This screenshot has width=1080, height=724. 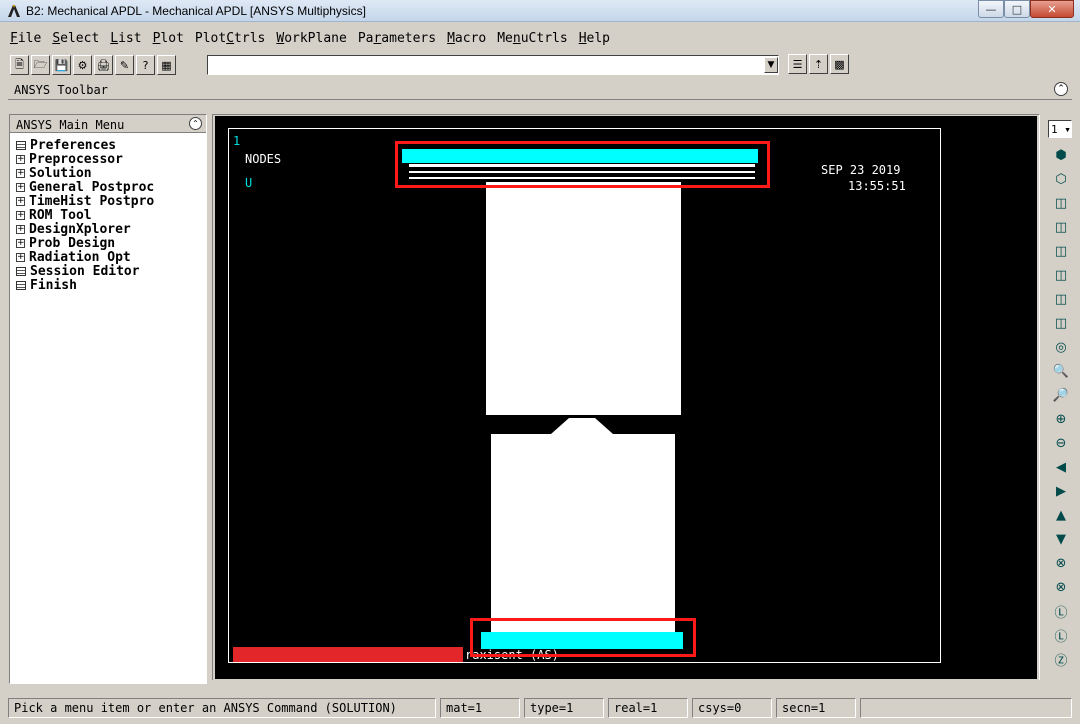 I want to click on window-select: 1 ▾, so click(x=1060, y=129).